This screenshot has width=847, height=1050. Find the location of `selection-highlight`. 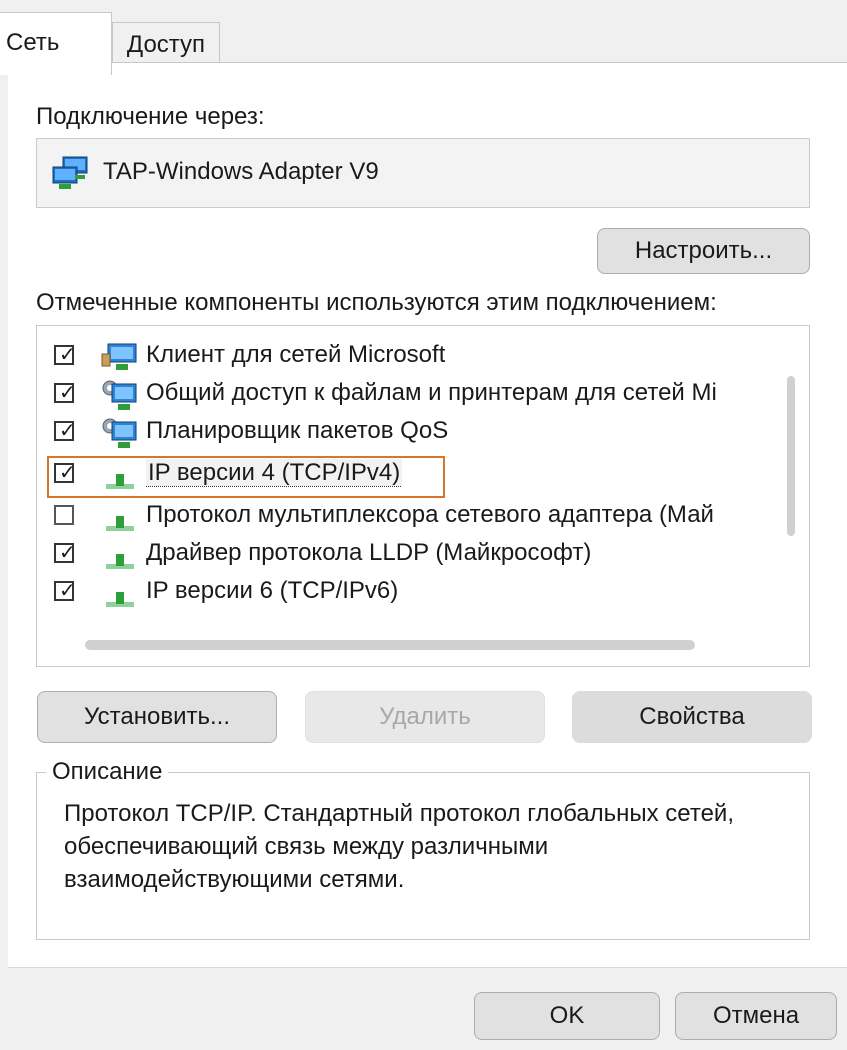

selection-highlight is located at coordinates (246, 477).